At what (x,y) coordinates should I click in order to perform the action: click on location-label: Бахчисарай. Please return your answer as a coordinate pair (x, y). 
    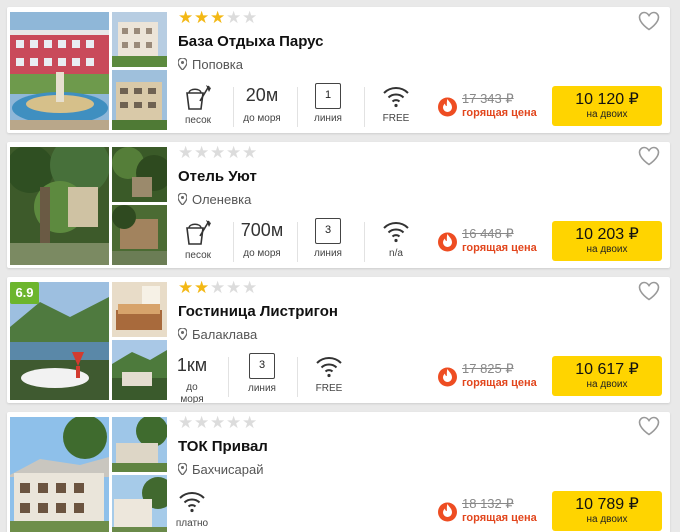
    Looking at the image, I should click on (228, 469).